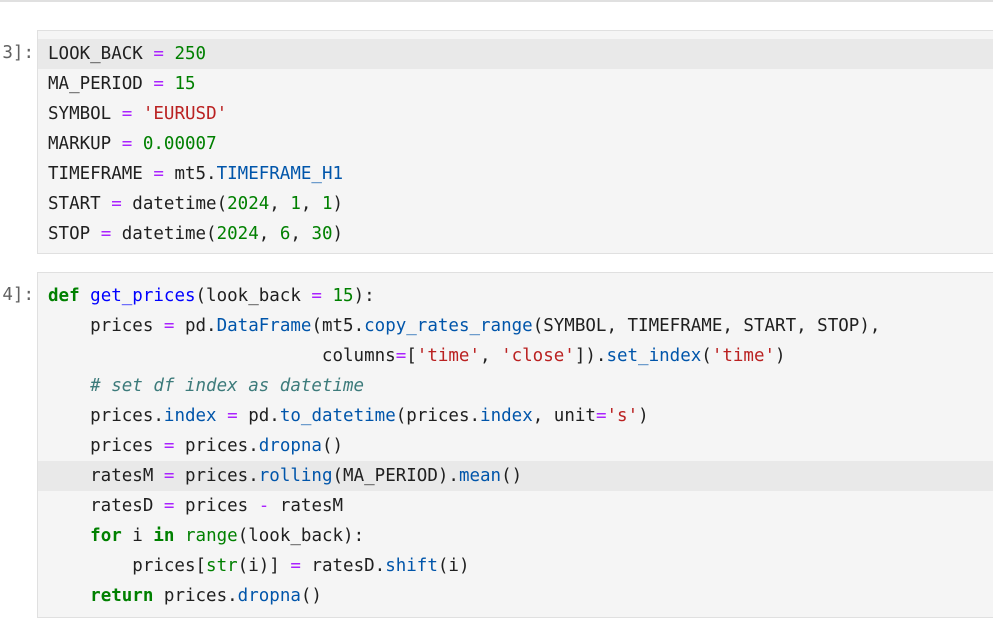  Describe the element at coordinates (18, 295) in the screenshot. I see `cell-prompt: 4]:` at that location.